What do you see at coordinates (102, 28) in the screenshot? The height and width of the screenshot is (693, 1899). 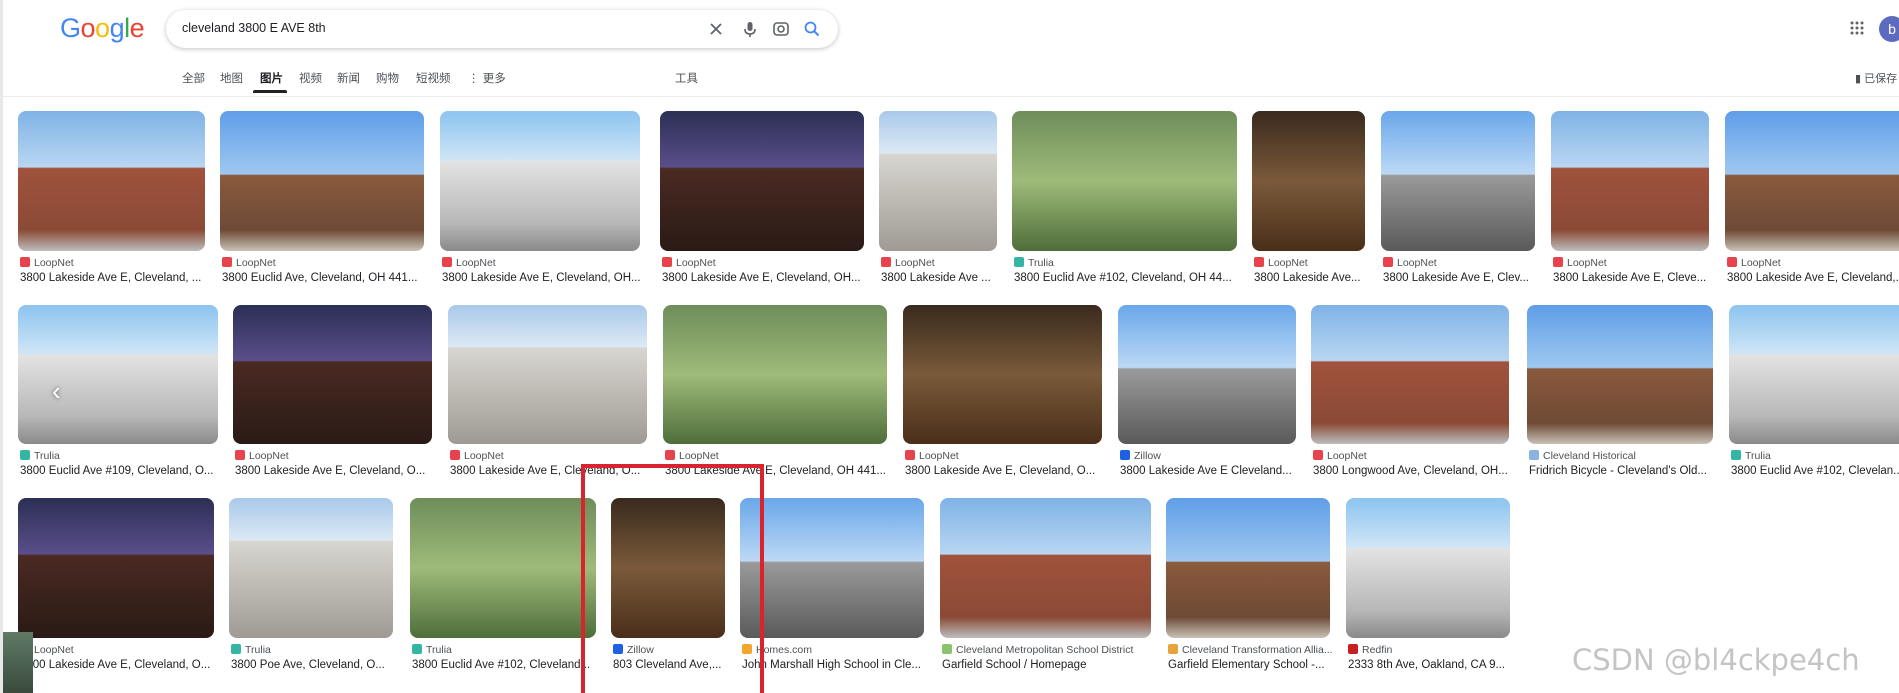 I see `google-logo: Google` at bounding box center [102, 28].